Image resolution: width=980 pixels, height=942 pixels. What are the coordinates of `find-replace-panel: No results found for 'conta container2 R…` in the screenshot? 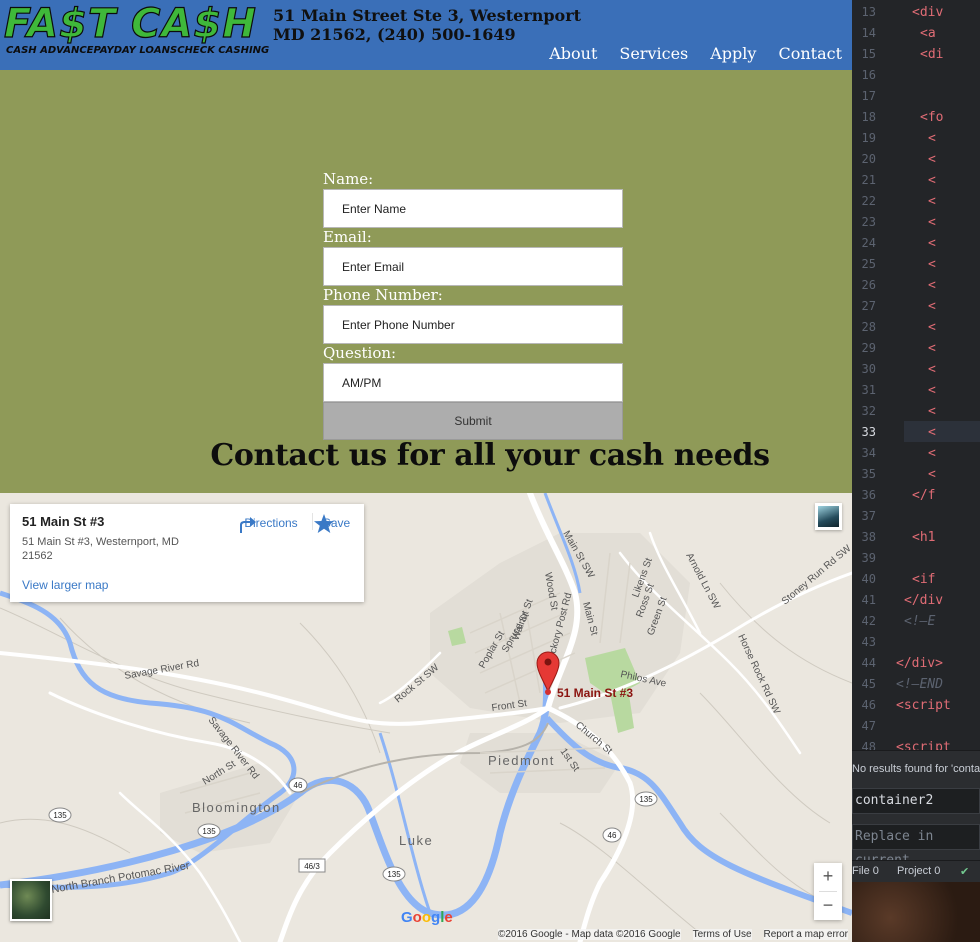 It's located at (916, 809).